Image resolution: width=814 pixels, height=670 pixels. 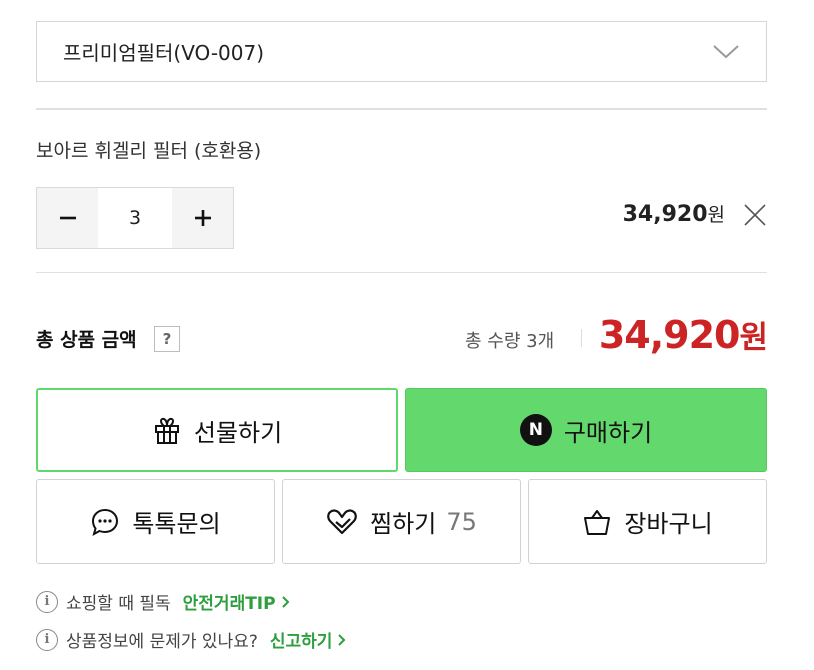 I want to click on naver-pay-icon: N, so click(x=535, y=430).